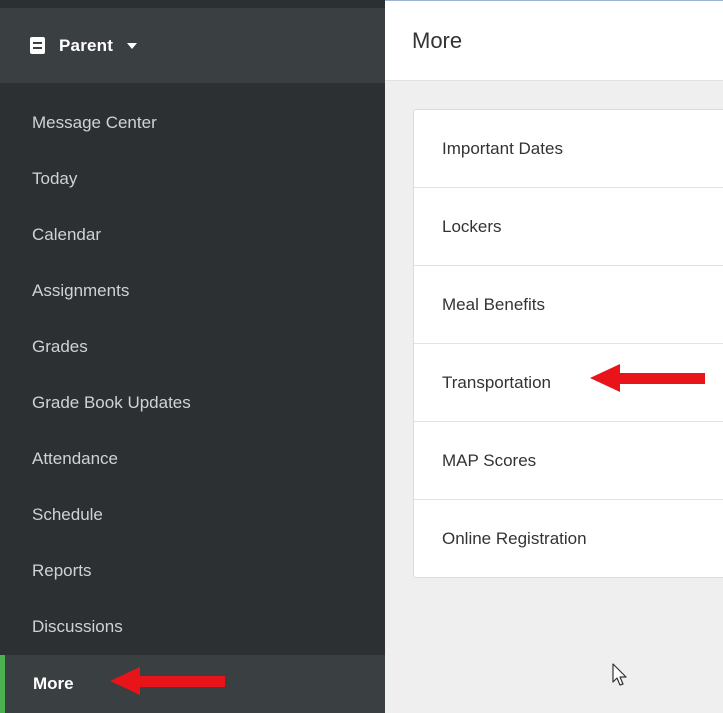  What do you see at coordinates (37, 45) in the screenshot?
I see `document-icon` at bounding box center [37, 45].